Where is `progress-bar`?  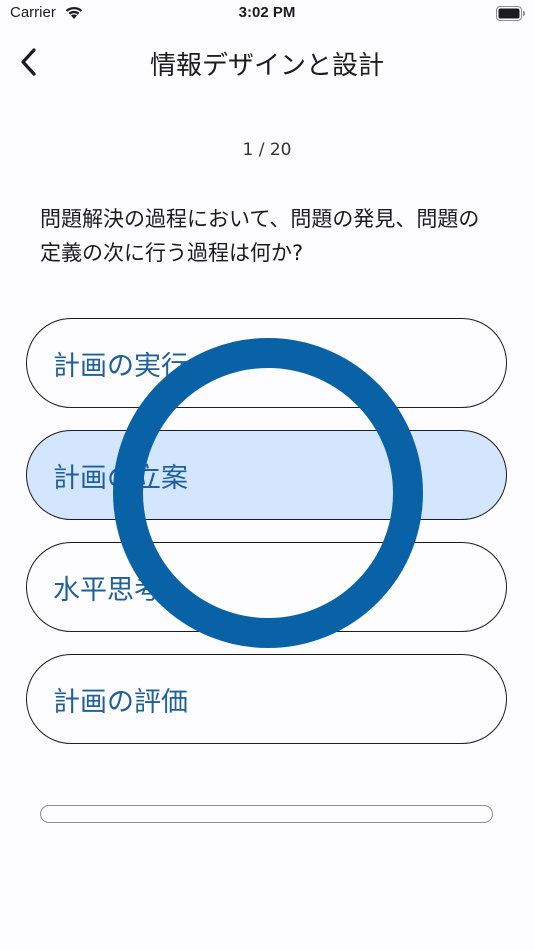
progress-bar is located at coordinates (266, 814).